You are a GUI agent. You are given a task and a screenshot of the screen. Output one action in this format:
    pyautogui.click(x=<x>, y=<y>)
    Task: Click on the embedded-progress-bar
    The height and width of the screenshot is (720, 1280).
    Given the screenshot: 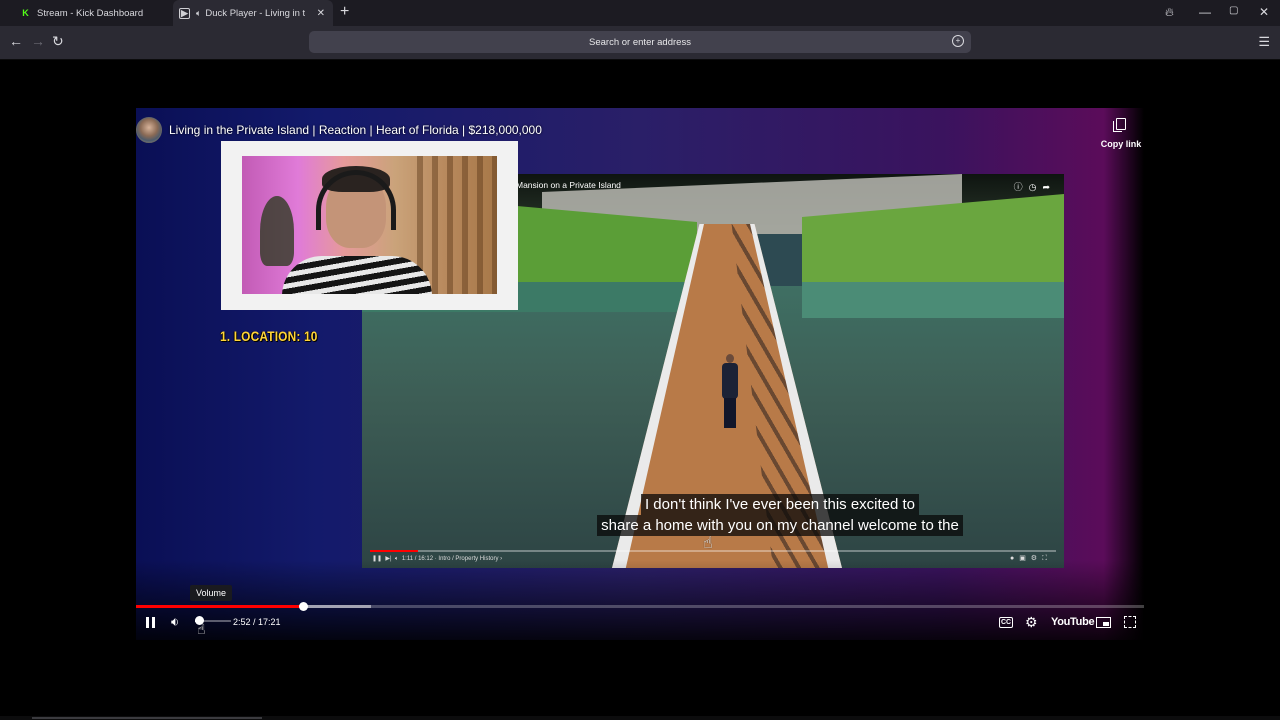 What is the action you would take?
    pyautogui.click(x=713, y=551)
    